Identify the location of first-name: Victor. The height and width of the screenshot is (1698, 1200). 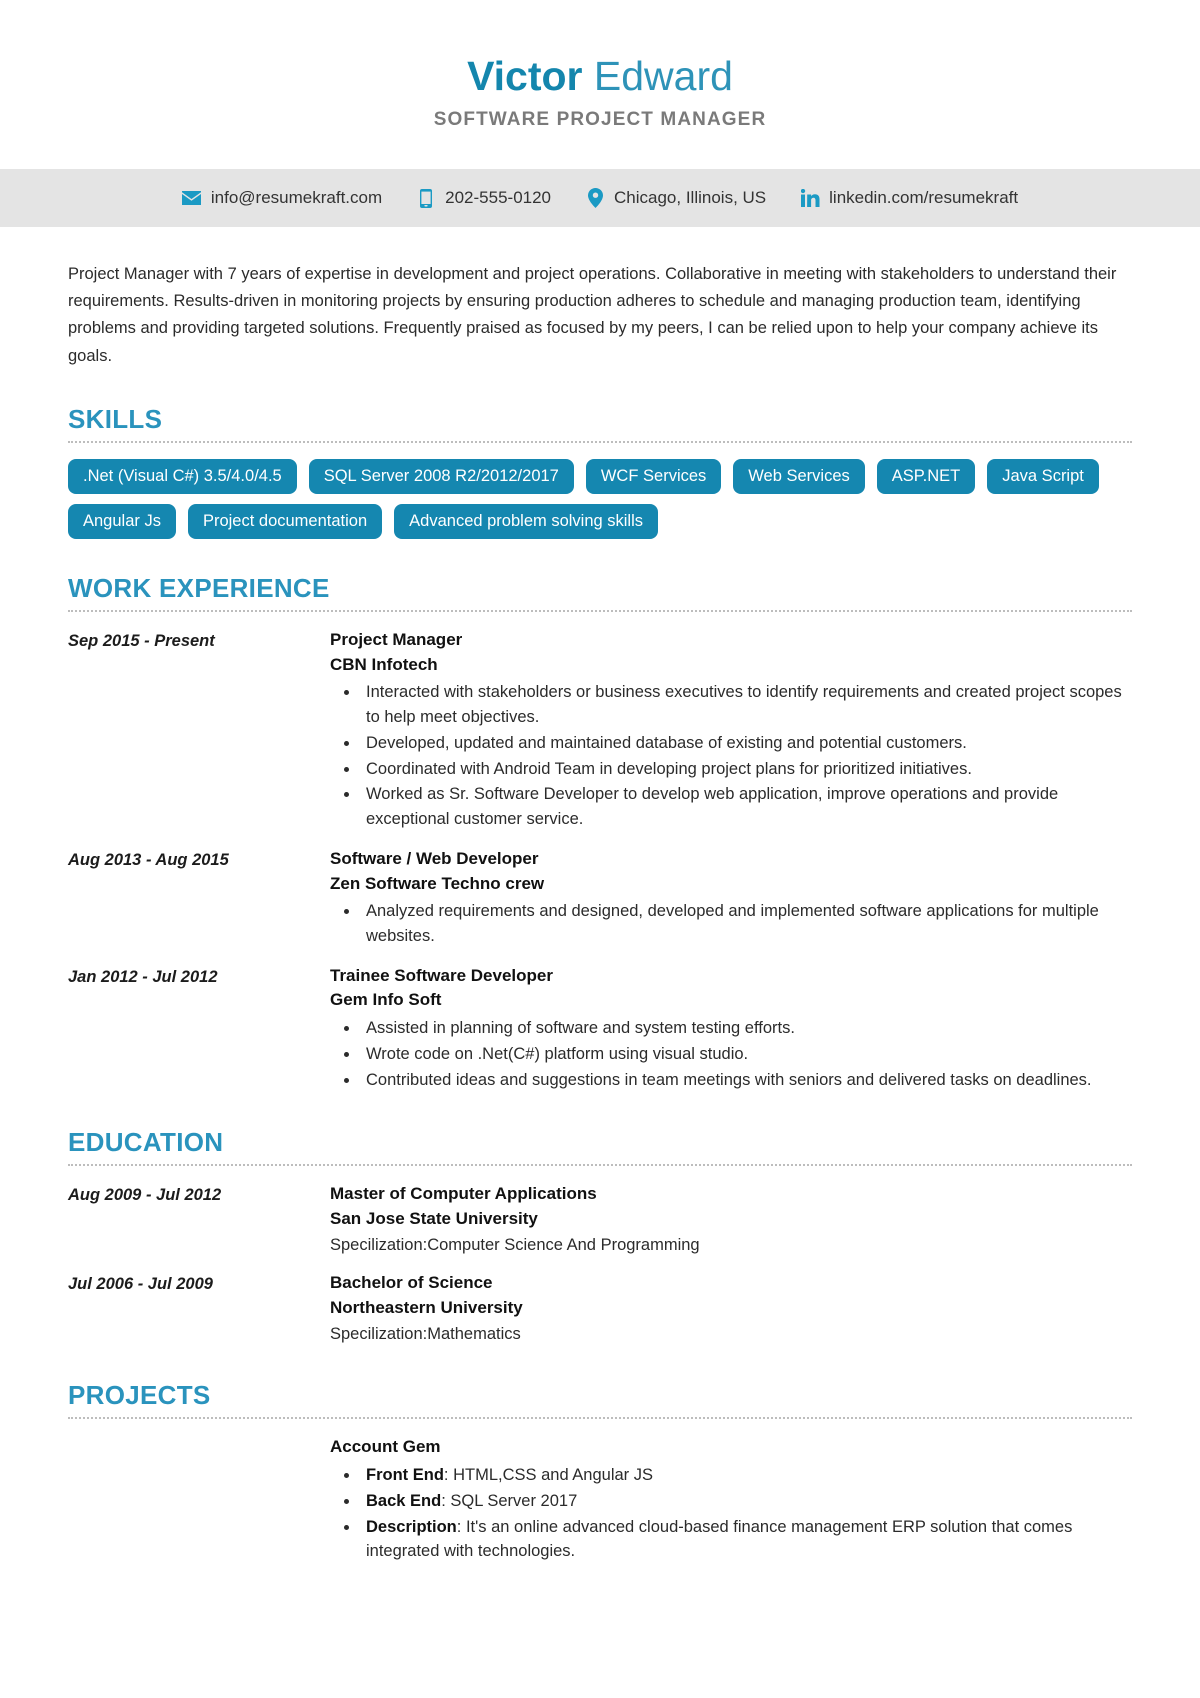
(525, 76).